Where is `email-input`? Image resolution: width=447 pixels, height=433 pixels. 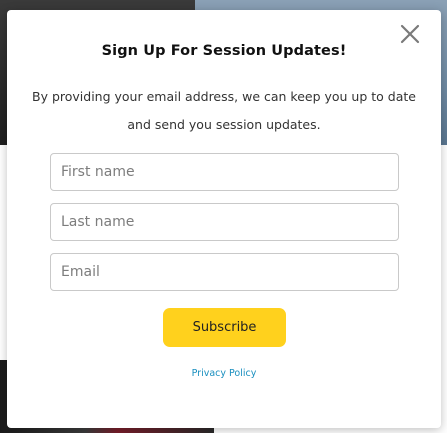 email-input is located at coordinates (224, 272).